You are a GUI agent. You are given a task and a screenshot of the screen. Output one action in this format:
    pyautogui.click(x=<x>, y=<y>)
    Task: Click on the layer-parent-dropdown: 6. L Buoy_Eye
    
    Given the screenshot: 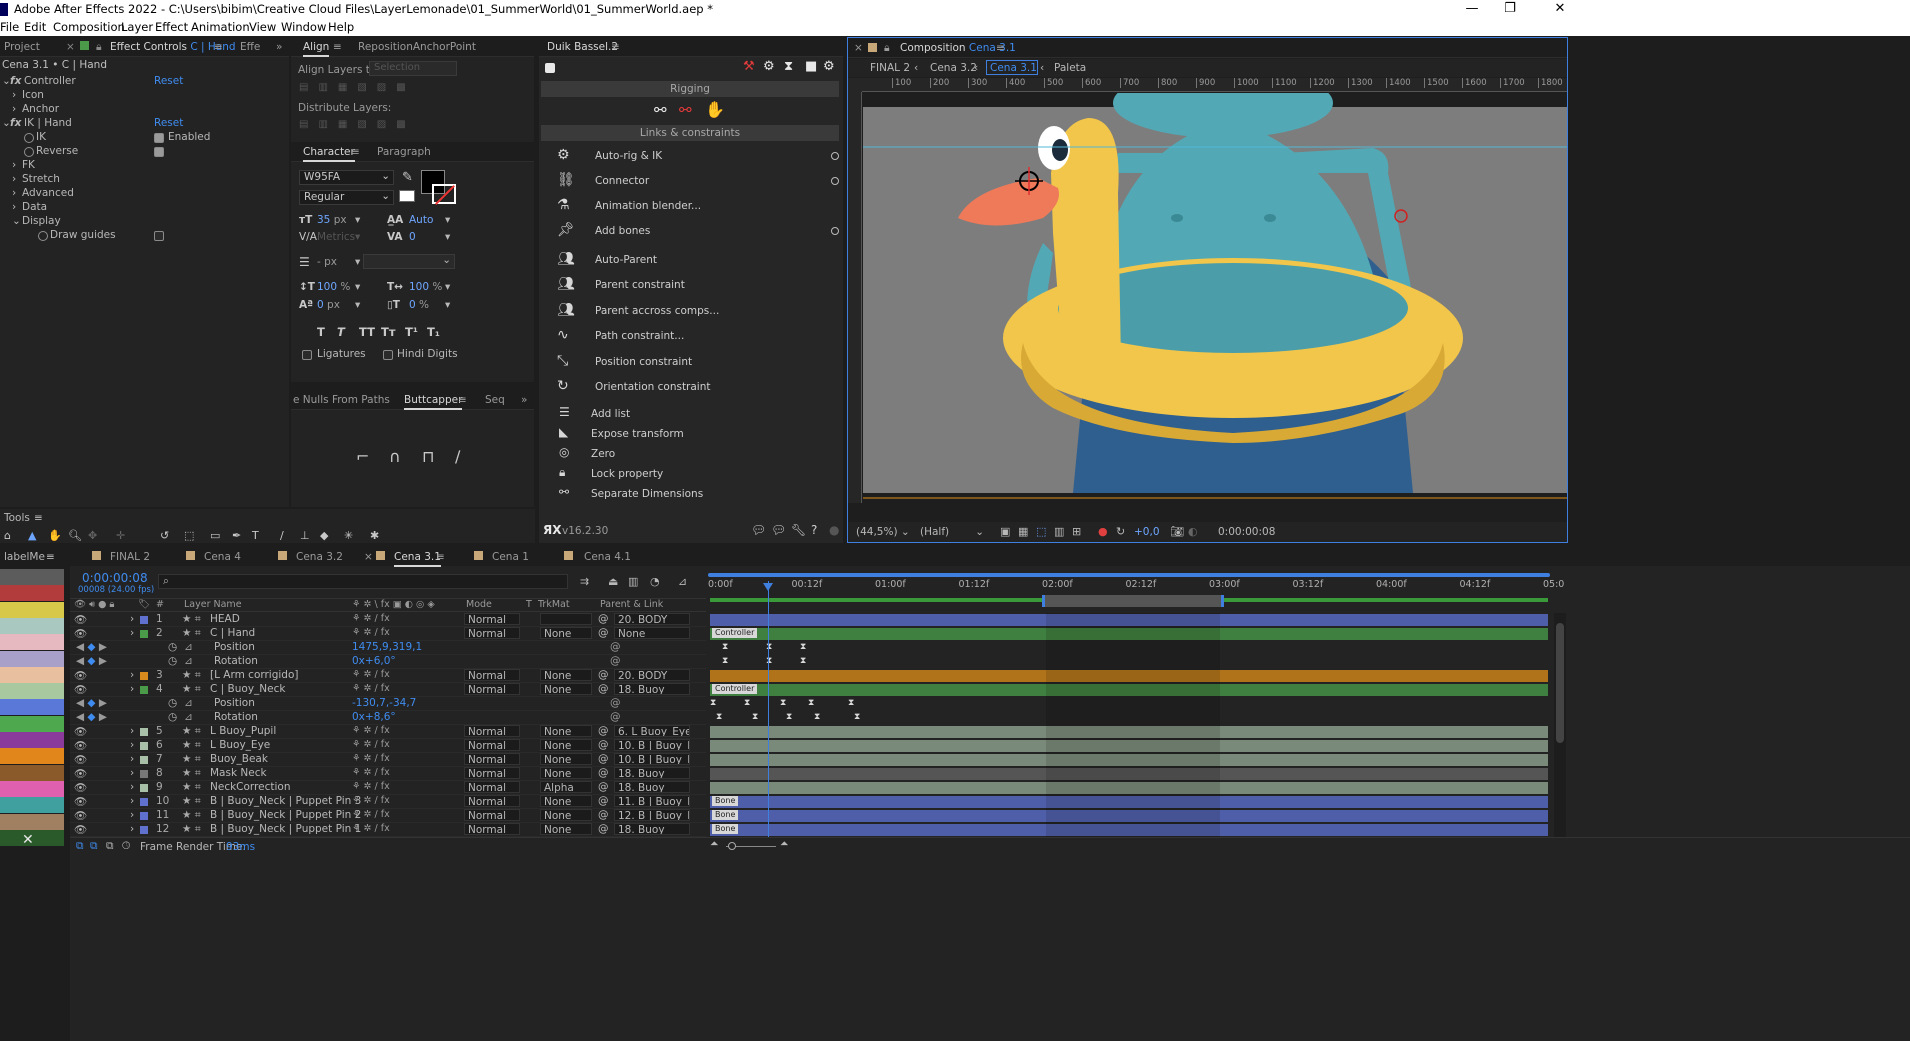 What is the action you would take?
    pyautogui.click(x=652, y=731)
    